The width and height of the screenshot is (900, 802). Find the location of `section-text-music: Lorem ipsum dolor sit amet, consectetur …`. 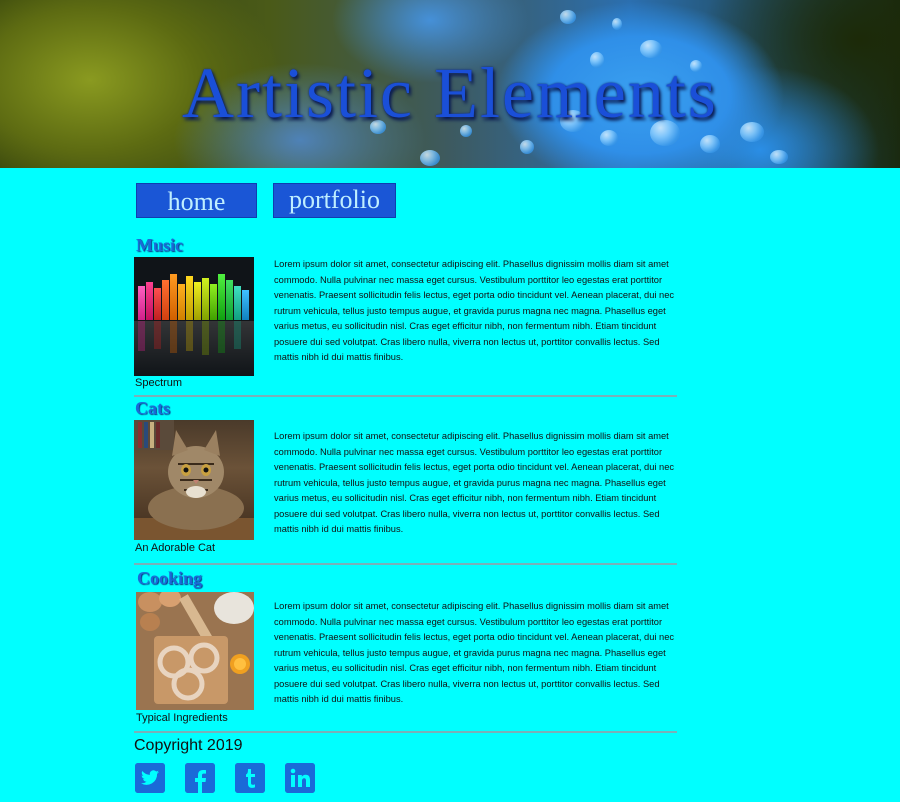

section-text-music: Lorem ipsum dolor sit amet, consectetur … is located at coordinates (474, 310).